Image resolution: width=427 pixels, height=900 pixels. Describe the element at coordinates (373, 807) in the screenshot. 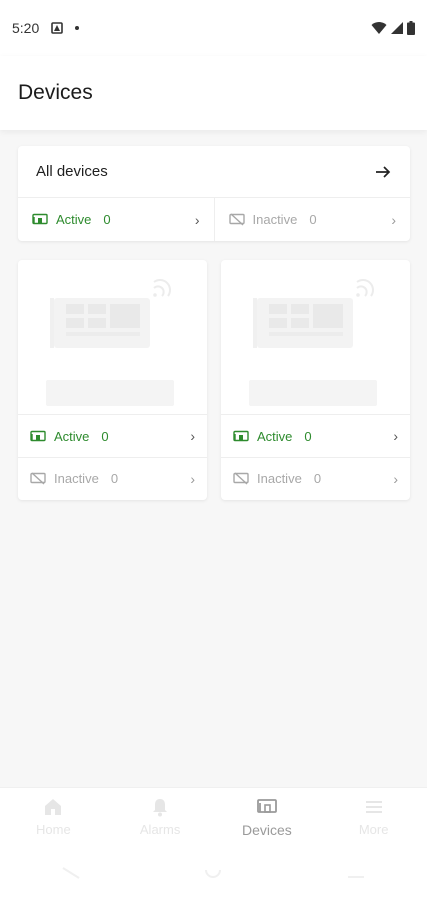

I see `menu-icon` at that location.